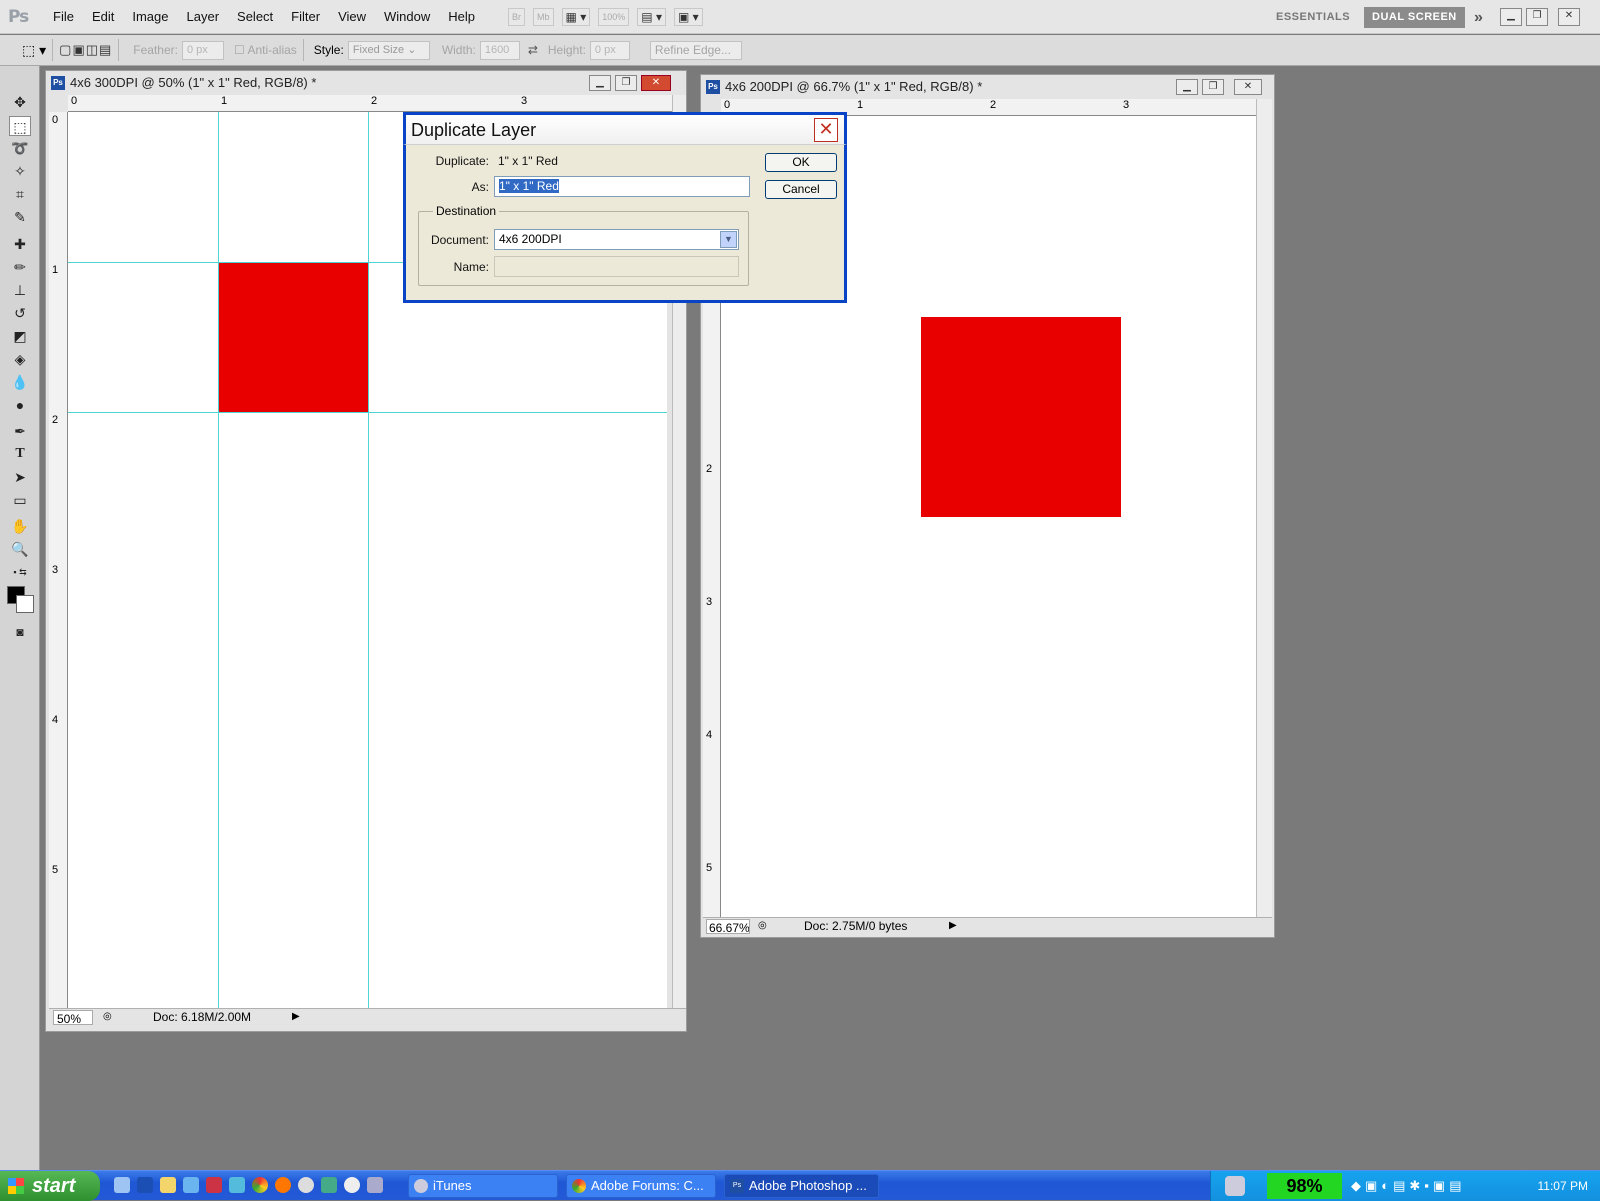 The height and width of the screenshot is (1201, 1600). What do you see at coordinates (953, 926) in the screenshot?
I see `doc2-status-menu-arrow-icon: ▶` at bounding box center [953, 926].